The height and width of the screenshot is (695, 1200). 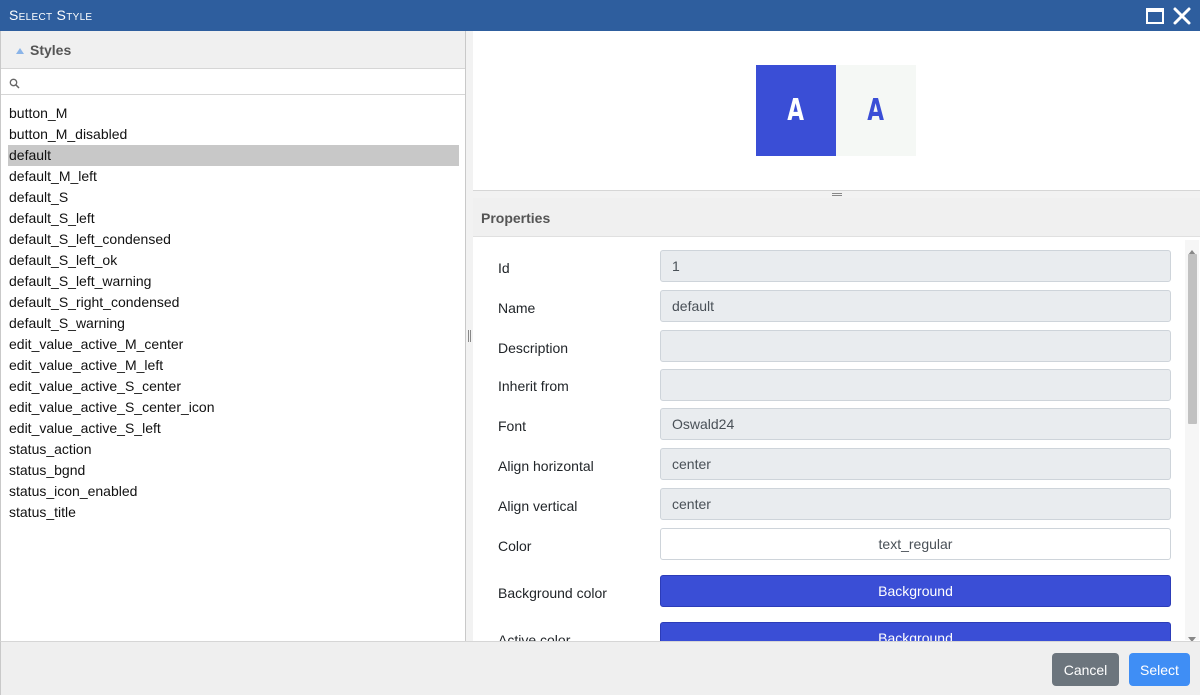 What do you see at coordinates (233, 512) in the screenshot?
I see `style-list-item: status_title` at bounding box center [233, 512].